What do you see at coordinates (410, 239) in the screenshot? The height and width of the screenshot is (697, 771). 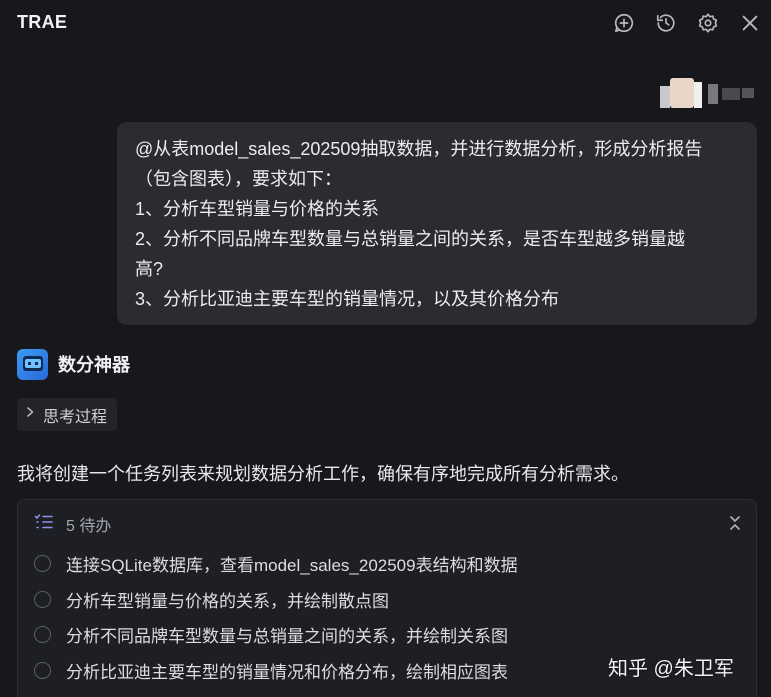 I see `user-message-line: 2、分析不同品牌车型数量与总销量之间的关系，是否车型越多销量越` at bounding box center [410, 239].